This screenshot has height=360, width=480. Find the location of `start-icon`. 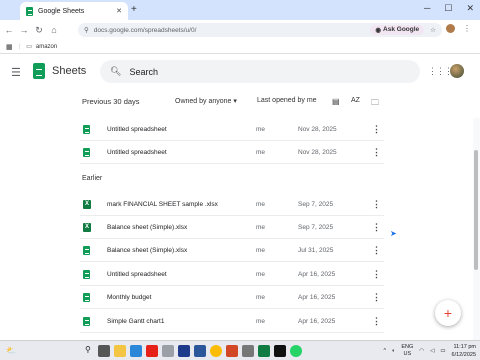

start-icon is located at coordinates (72, 351).